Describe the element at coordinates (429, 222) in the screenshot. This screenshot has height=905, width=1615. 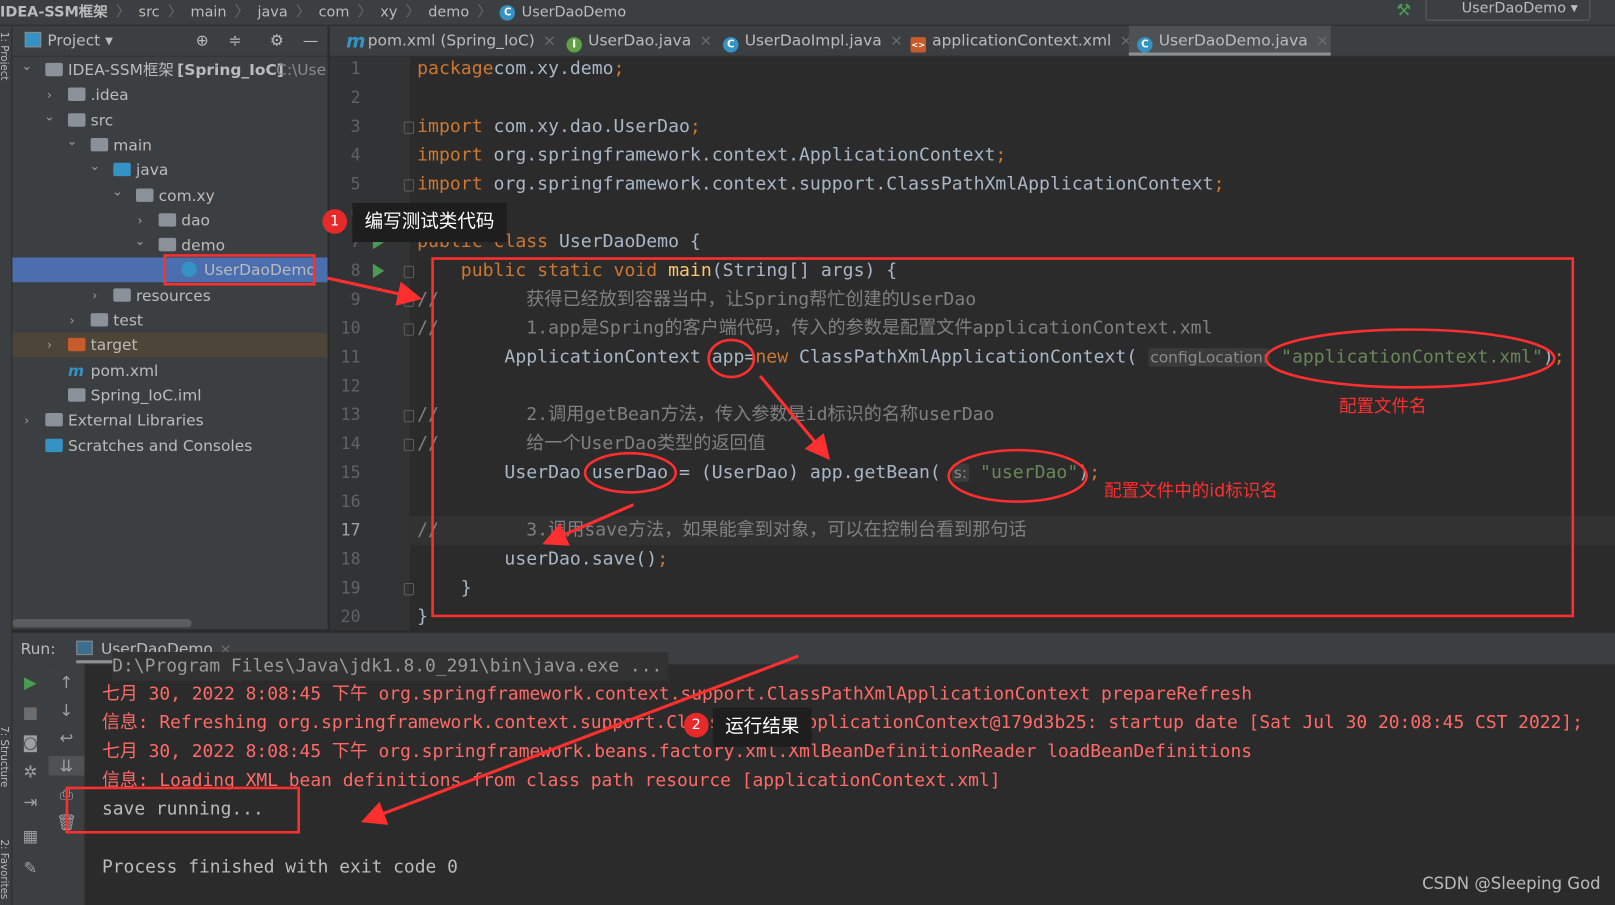
I see `step1-label: 编写测试类代码` at that location.